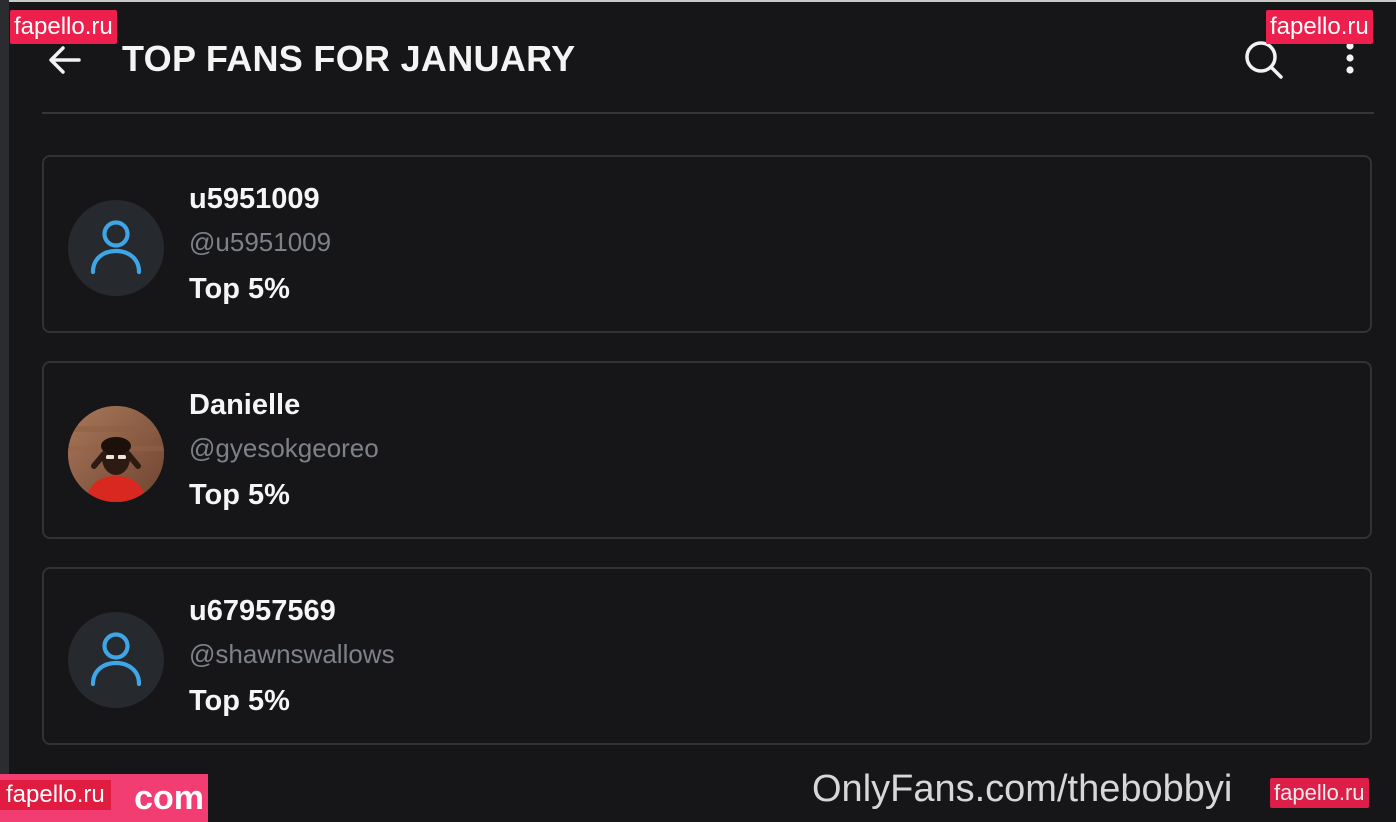  What do you see at coordinates (169, 798) in the screenshot?
I see `watermark-suffix: com` at bounding box center [169, 798].